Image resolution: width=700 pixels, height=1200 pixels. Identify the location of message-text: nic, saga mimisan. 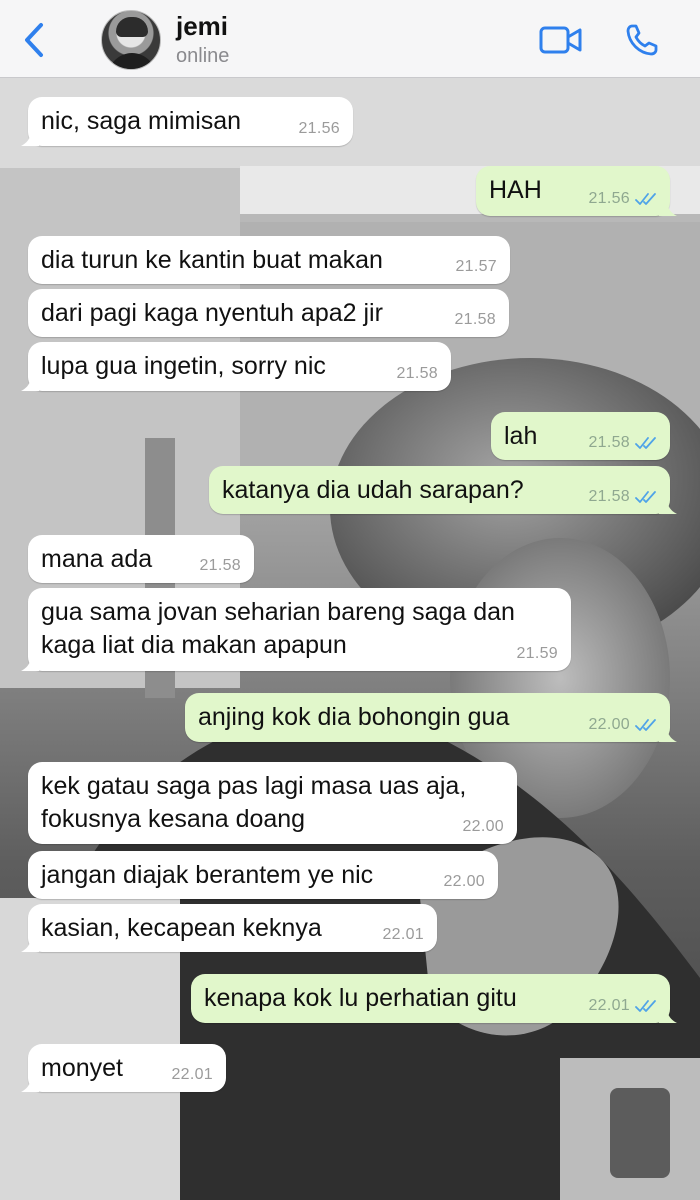
(141, 121).